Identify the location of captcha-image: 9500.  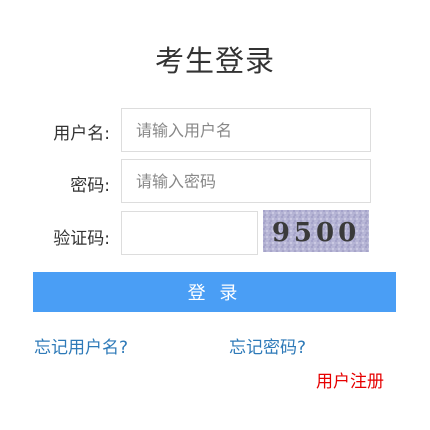
(316, 231).